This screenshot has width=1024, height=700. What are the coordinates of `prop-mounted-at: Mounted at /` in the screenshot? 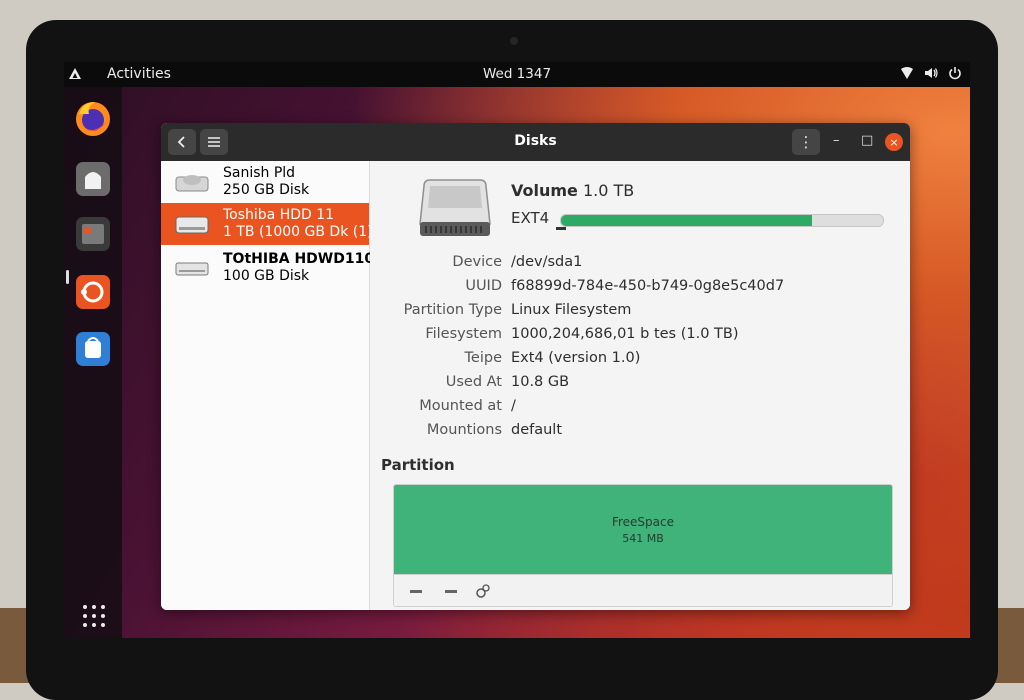 It's located at (640, 409).